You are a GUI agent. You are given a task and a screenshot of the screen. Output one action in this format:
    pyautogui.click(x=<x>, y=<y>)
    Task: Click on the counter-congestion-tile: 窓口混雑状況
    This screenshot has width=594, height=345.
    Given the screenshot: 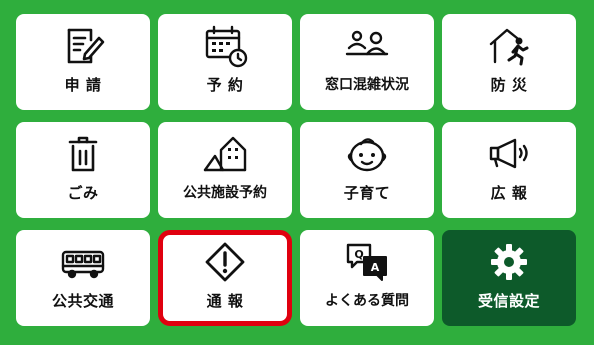 What is the action you would take?
    pyautogui.click(x=367, y=62)
    